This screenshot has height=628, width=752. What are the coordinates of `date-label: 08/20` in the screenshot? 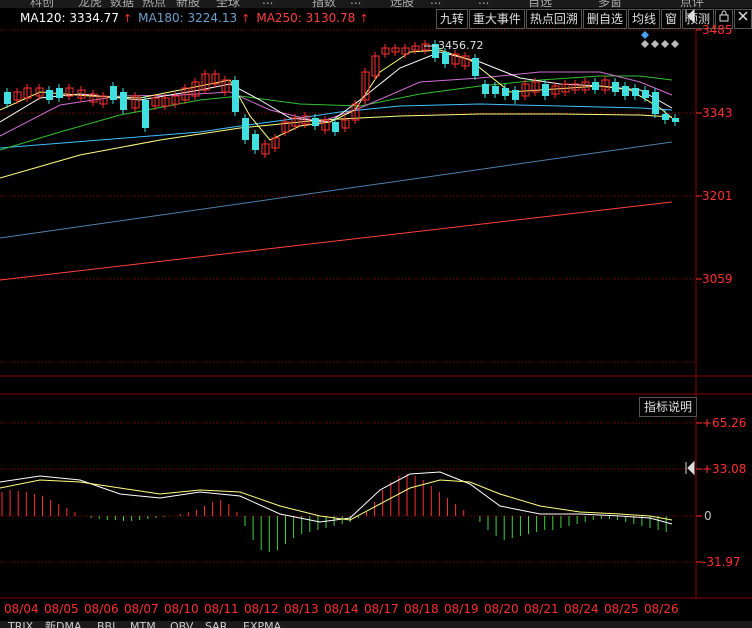 It's located at (501, 609).